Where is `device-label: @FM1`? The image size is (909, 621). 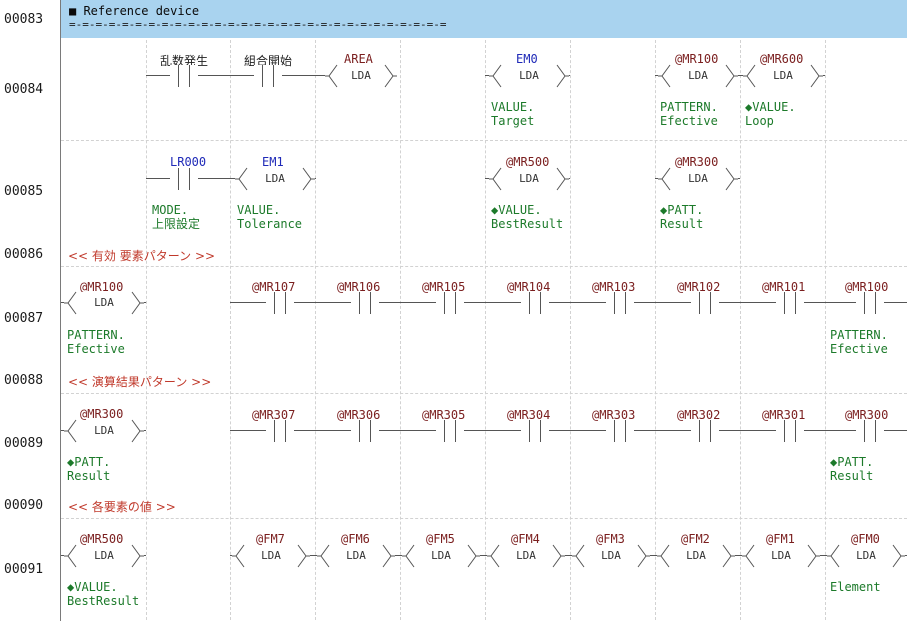
device-label: @FM1 is located at coordinates (780, 539).